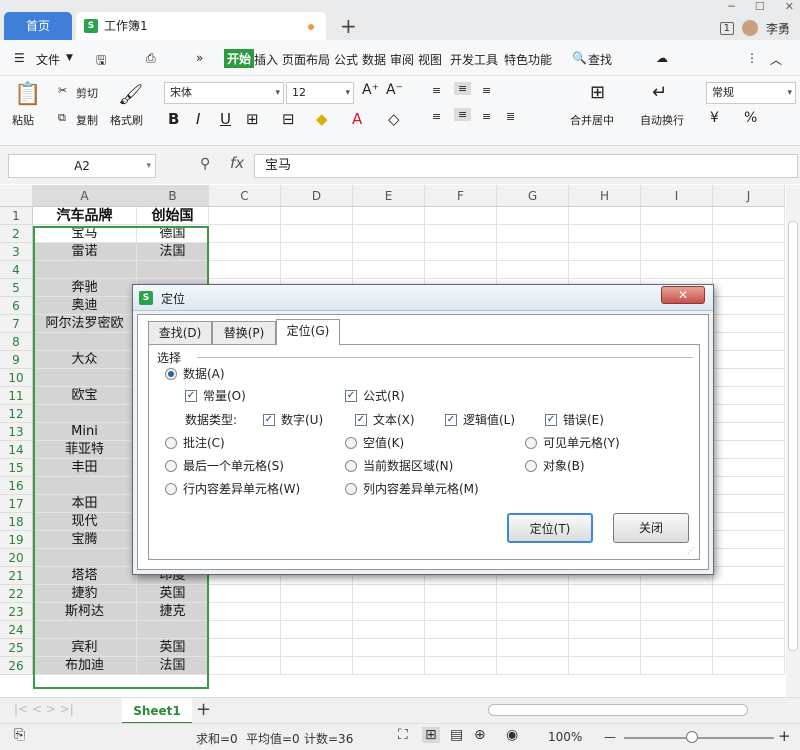  Describe the element at coordinates (173, 119) in the screenshot. I see `bold-button: B` at that location.